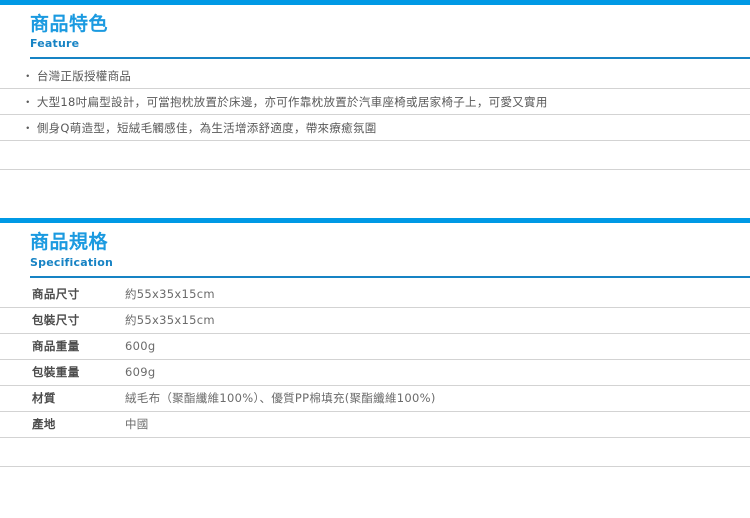 The image size is (750, 518). I want to click on list-item: ・側身Q萌造型，短絨毛觸感佳，為生活增添舒適度，帶來療癒氛圍, so click(375, 128).